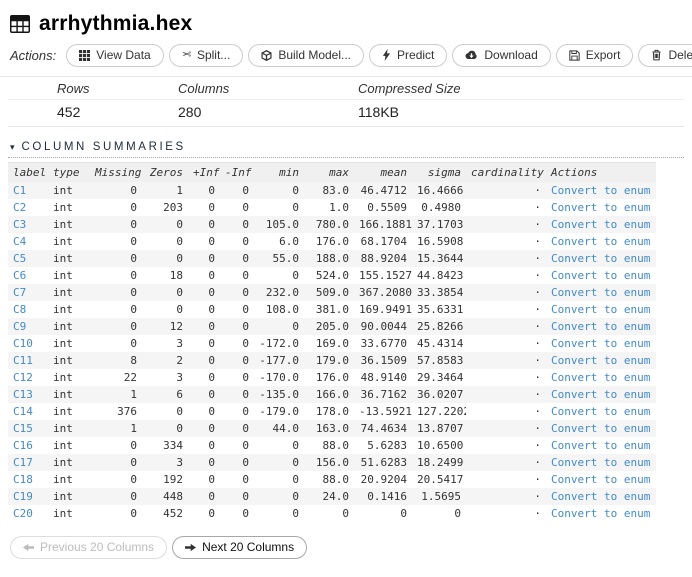 This screenshot has height=577, width=692. I want to click on column-label-link: C6, so click(19, 275).